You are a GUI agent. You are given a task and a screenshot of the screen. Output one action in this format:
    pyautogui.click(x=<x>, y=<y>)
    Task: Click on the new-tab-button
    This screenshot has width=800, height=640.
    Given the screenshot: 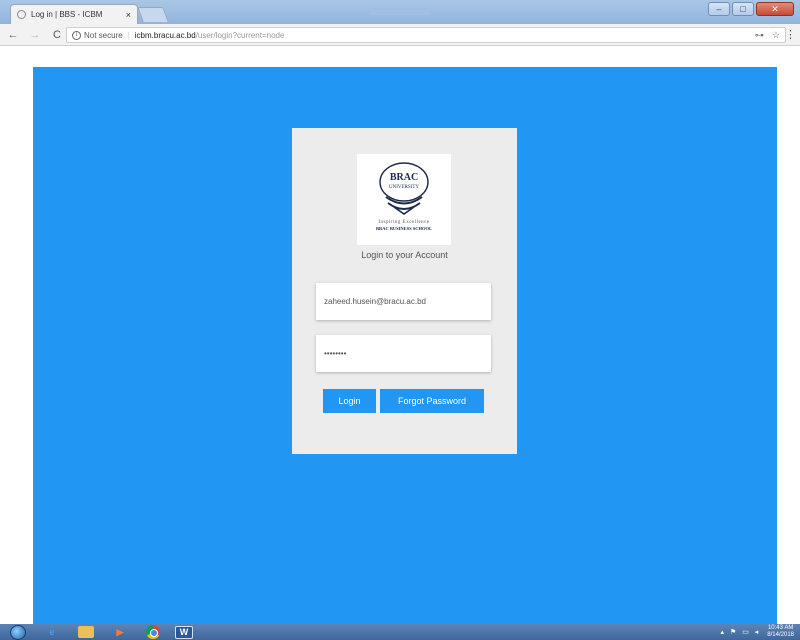 What is the action you would take?
    pyautogui.click(x=153, y=14)
    